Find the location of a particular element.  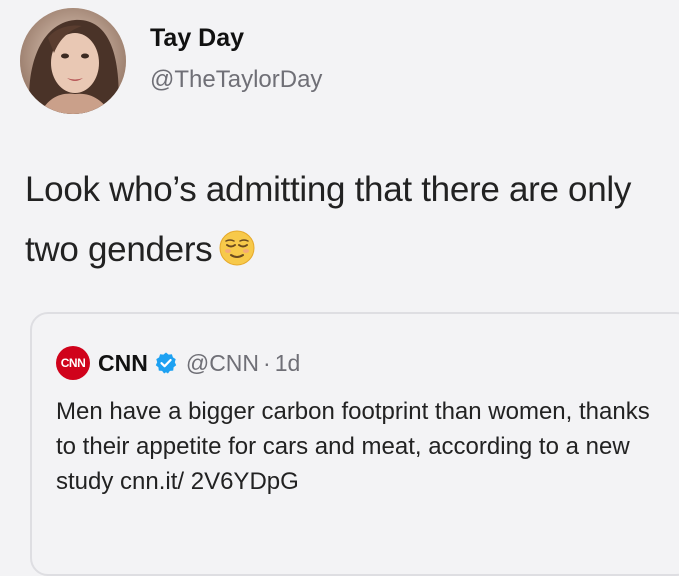

profile-photo-icon is located at coordinates (73, 61).